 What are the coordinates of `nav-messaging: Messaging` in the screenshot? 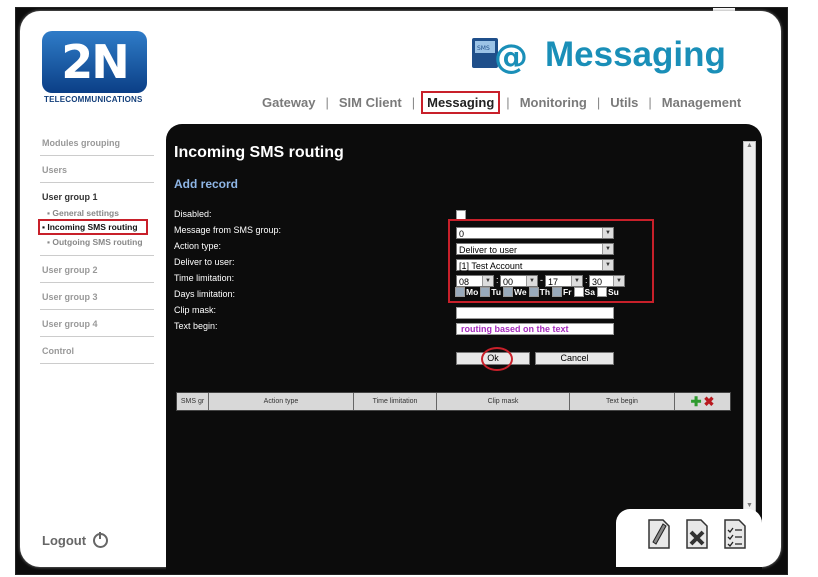 It's located at (461, 102).